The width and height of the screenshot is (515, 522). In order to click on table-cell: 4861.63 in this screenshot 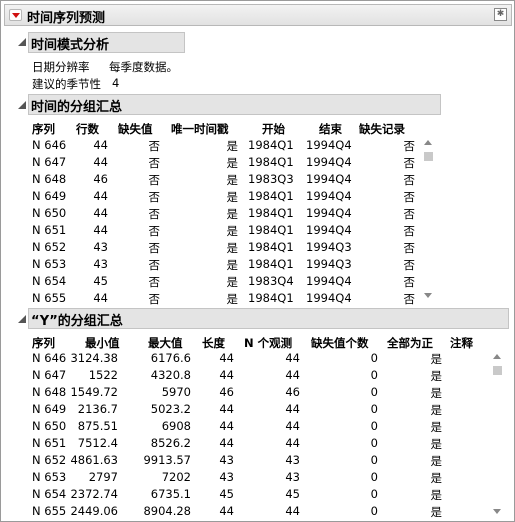, I will do `click(94, 460)`.